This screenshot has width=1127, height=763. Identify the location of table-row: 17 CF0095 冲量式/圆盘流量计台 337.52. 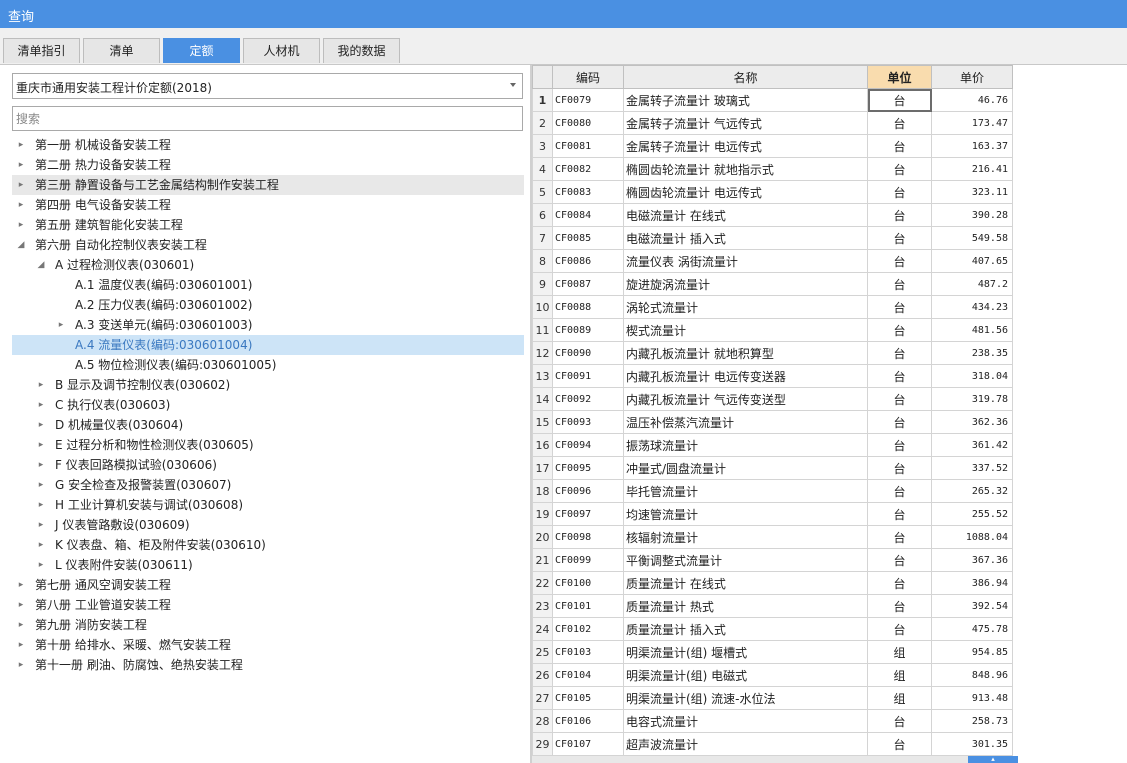
(772, 468).